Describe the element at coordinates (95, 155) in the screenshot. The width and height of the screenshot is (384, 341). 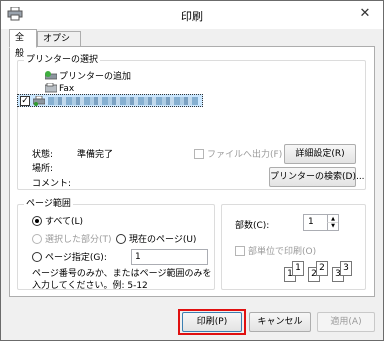
I see `status-value: 準備完了` at that location.